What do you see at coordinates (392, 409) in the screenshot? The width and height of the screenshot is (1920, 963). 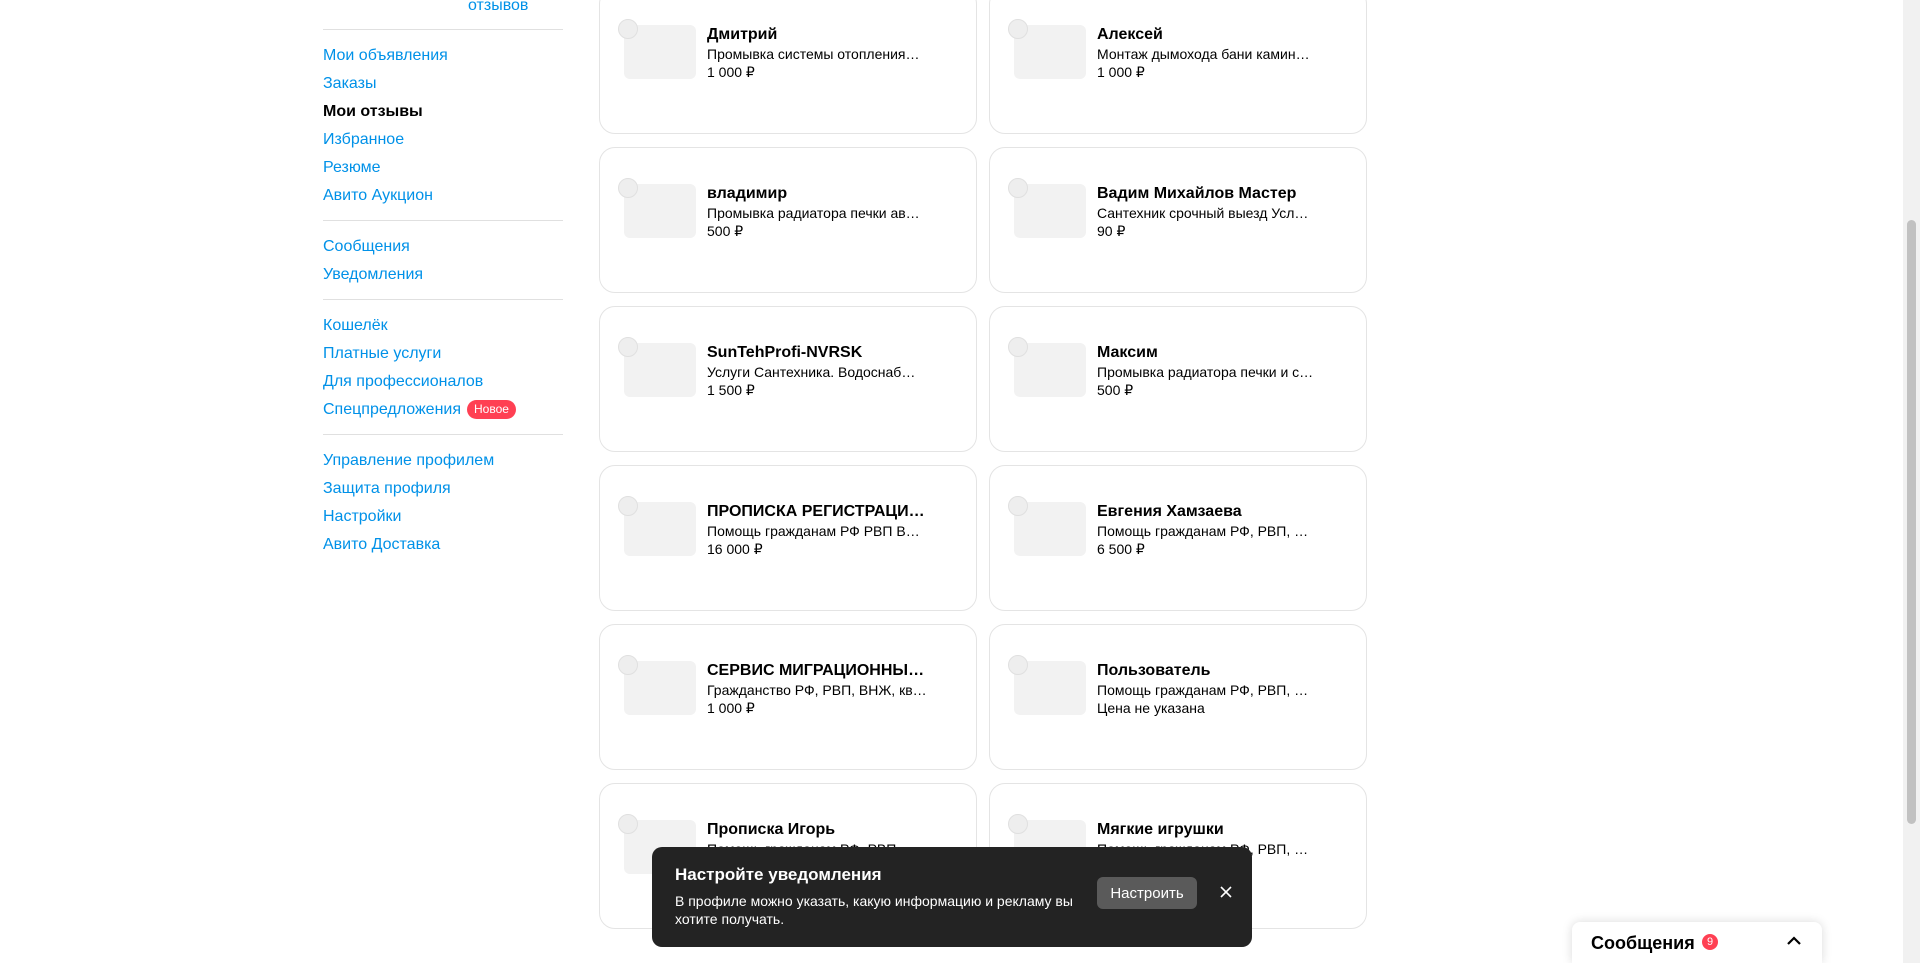 I see `sidebar-item-label: Спецпредложения` at bounding box center [392, 409].